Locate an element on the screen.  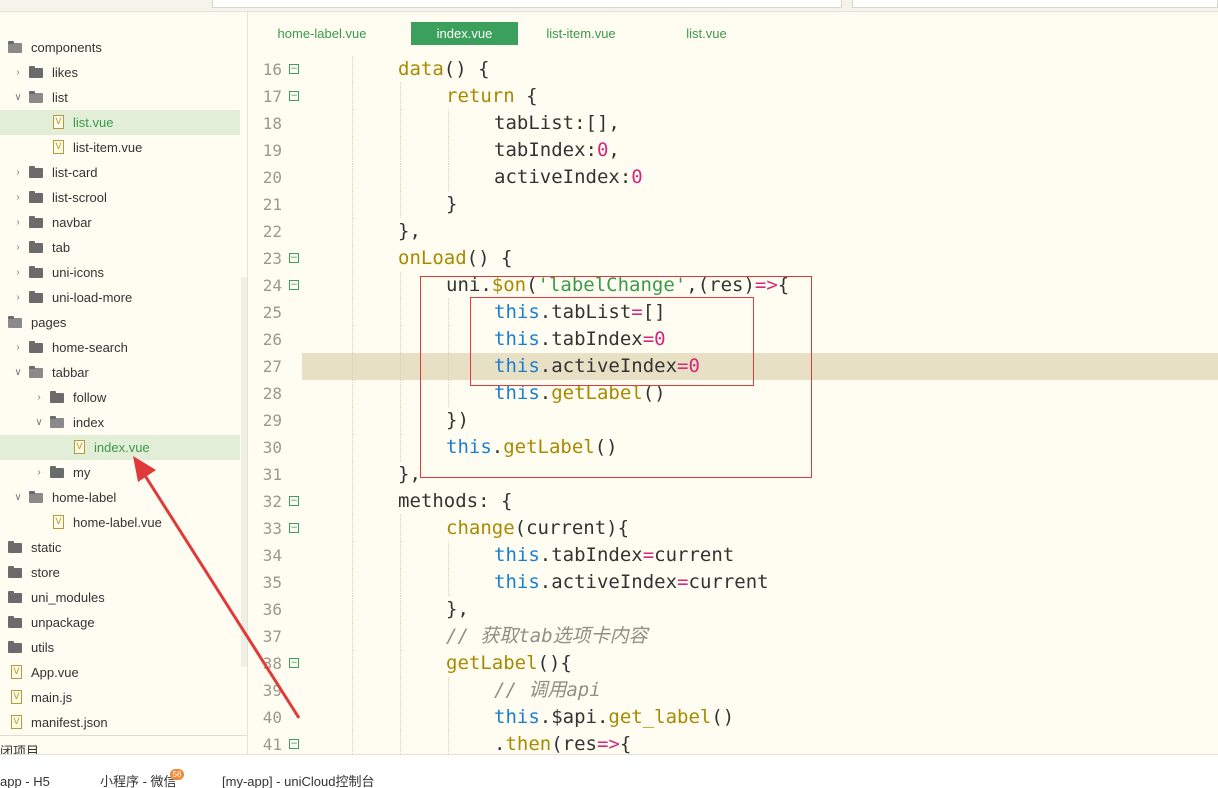
tree-item: › list-card is located at coordinates (120, 172).